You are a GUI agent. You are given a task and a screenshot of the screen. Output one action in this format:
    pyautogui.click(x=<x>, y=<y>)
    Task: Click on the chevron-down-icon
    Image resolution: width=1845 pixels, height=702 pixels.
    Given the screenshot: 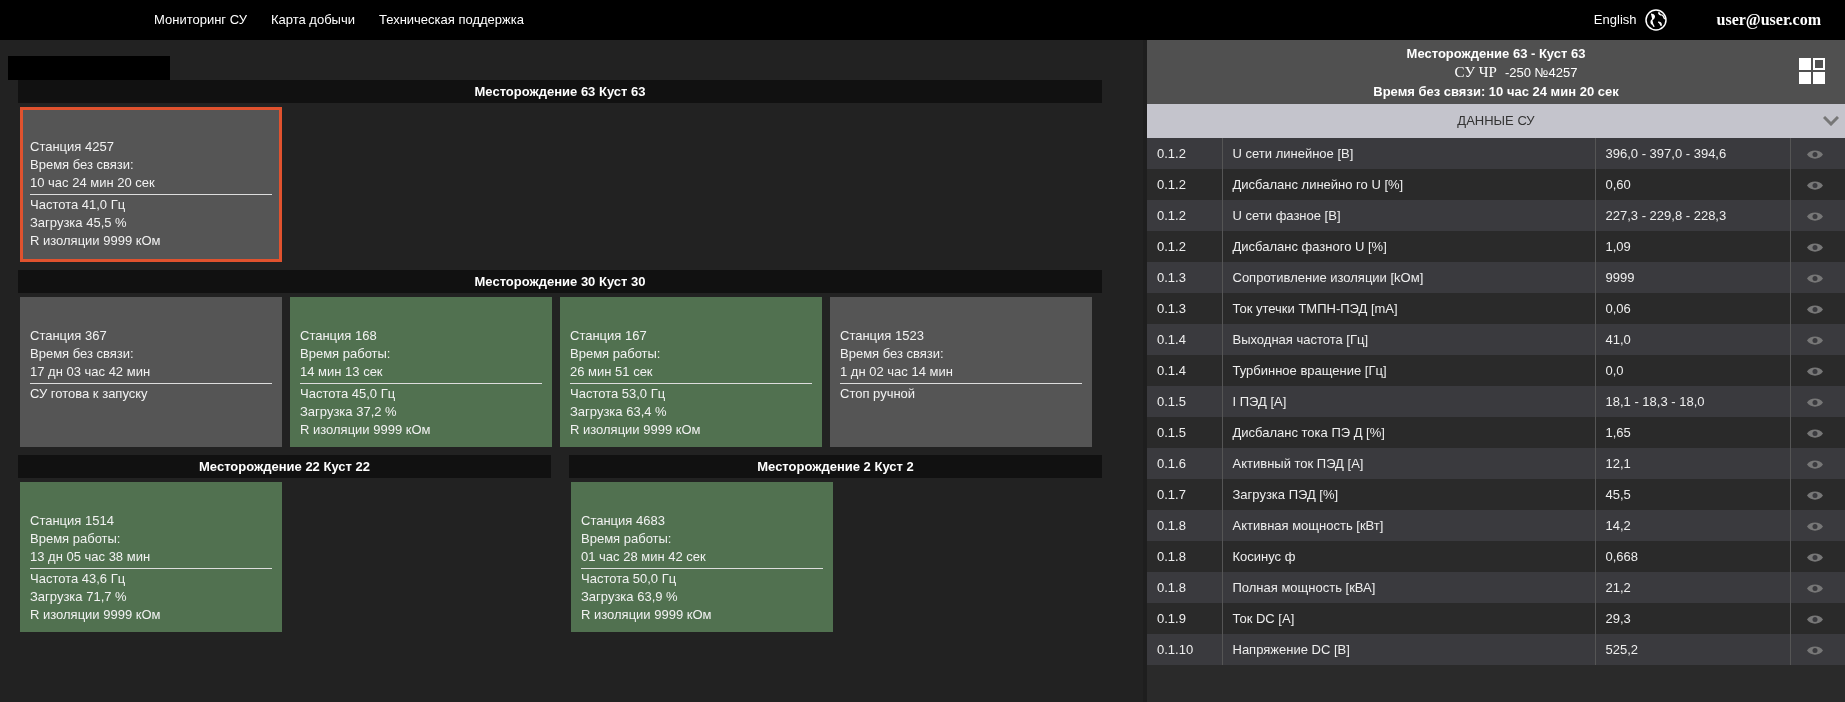 What is the action you would take?
    pyautogui.click(x=1831, y=121)
    